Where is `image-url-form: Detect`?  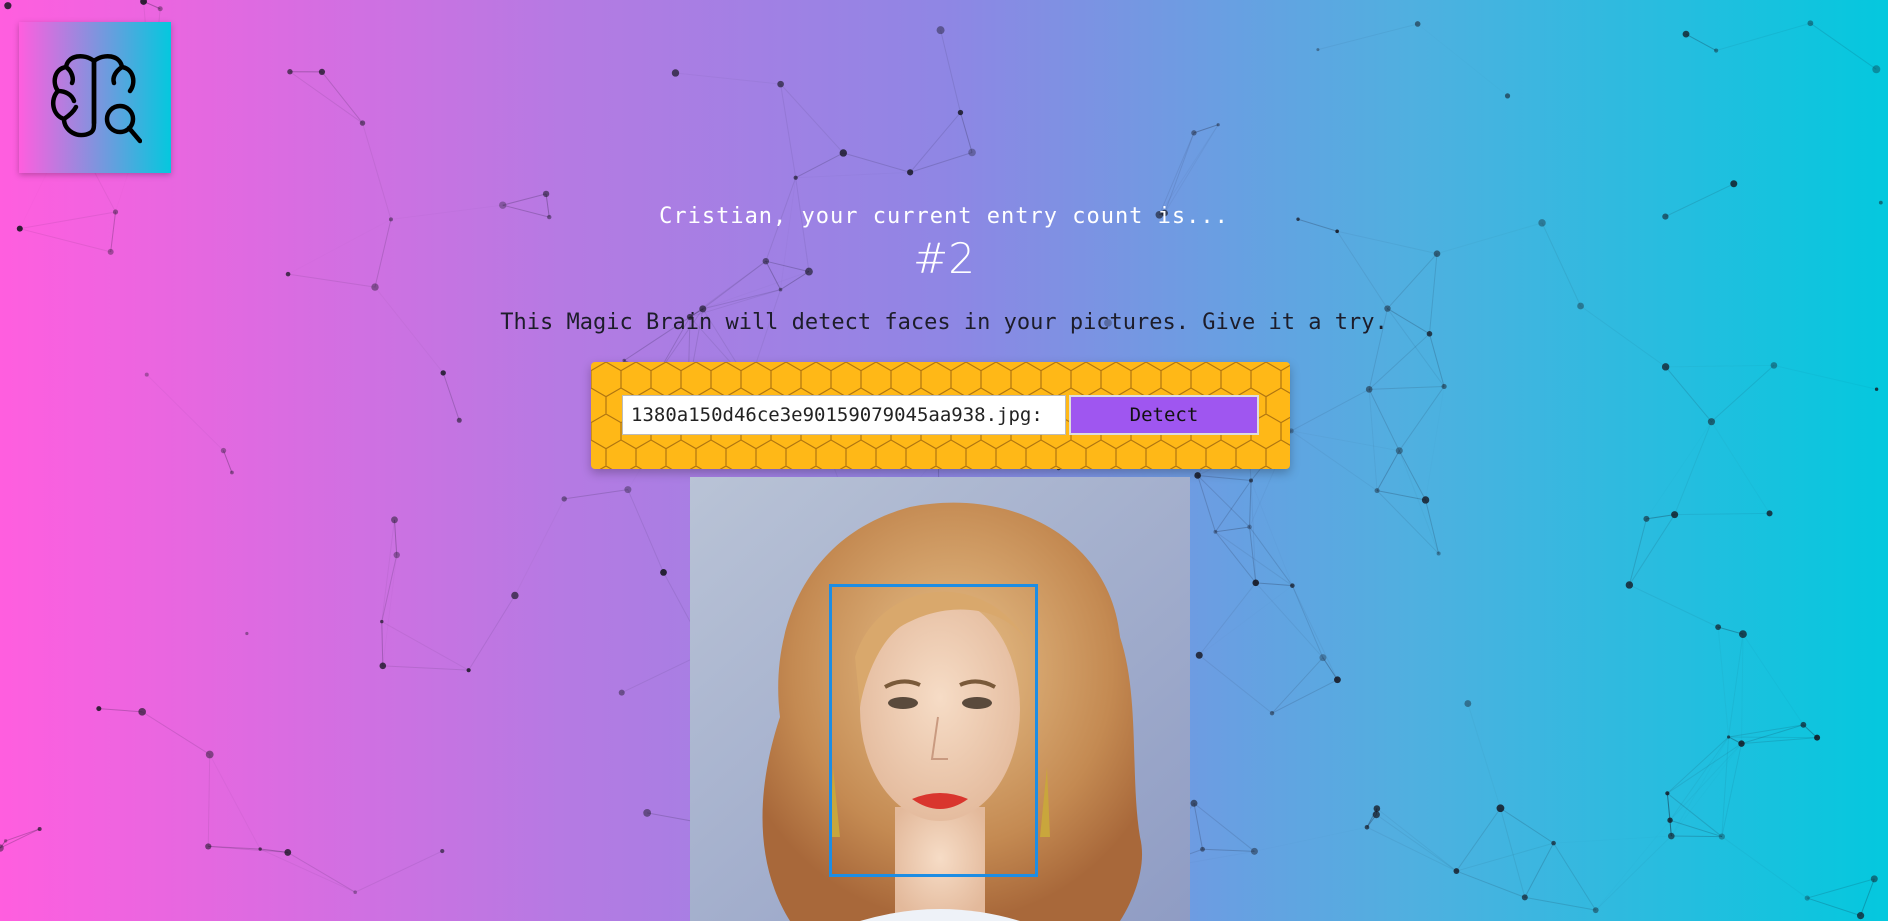 image-url-form: Detect is located at coordinates (940, 415).